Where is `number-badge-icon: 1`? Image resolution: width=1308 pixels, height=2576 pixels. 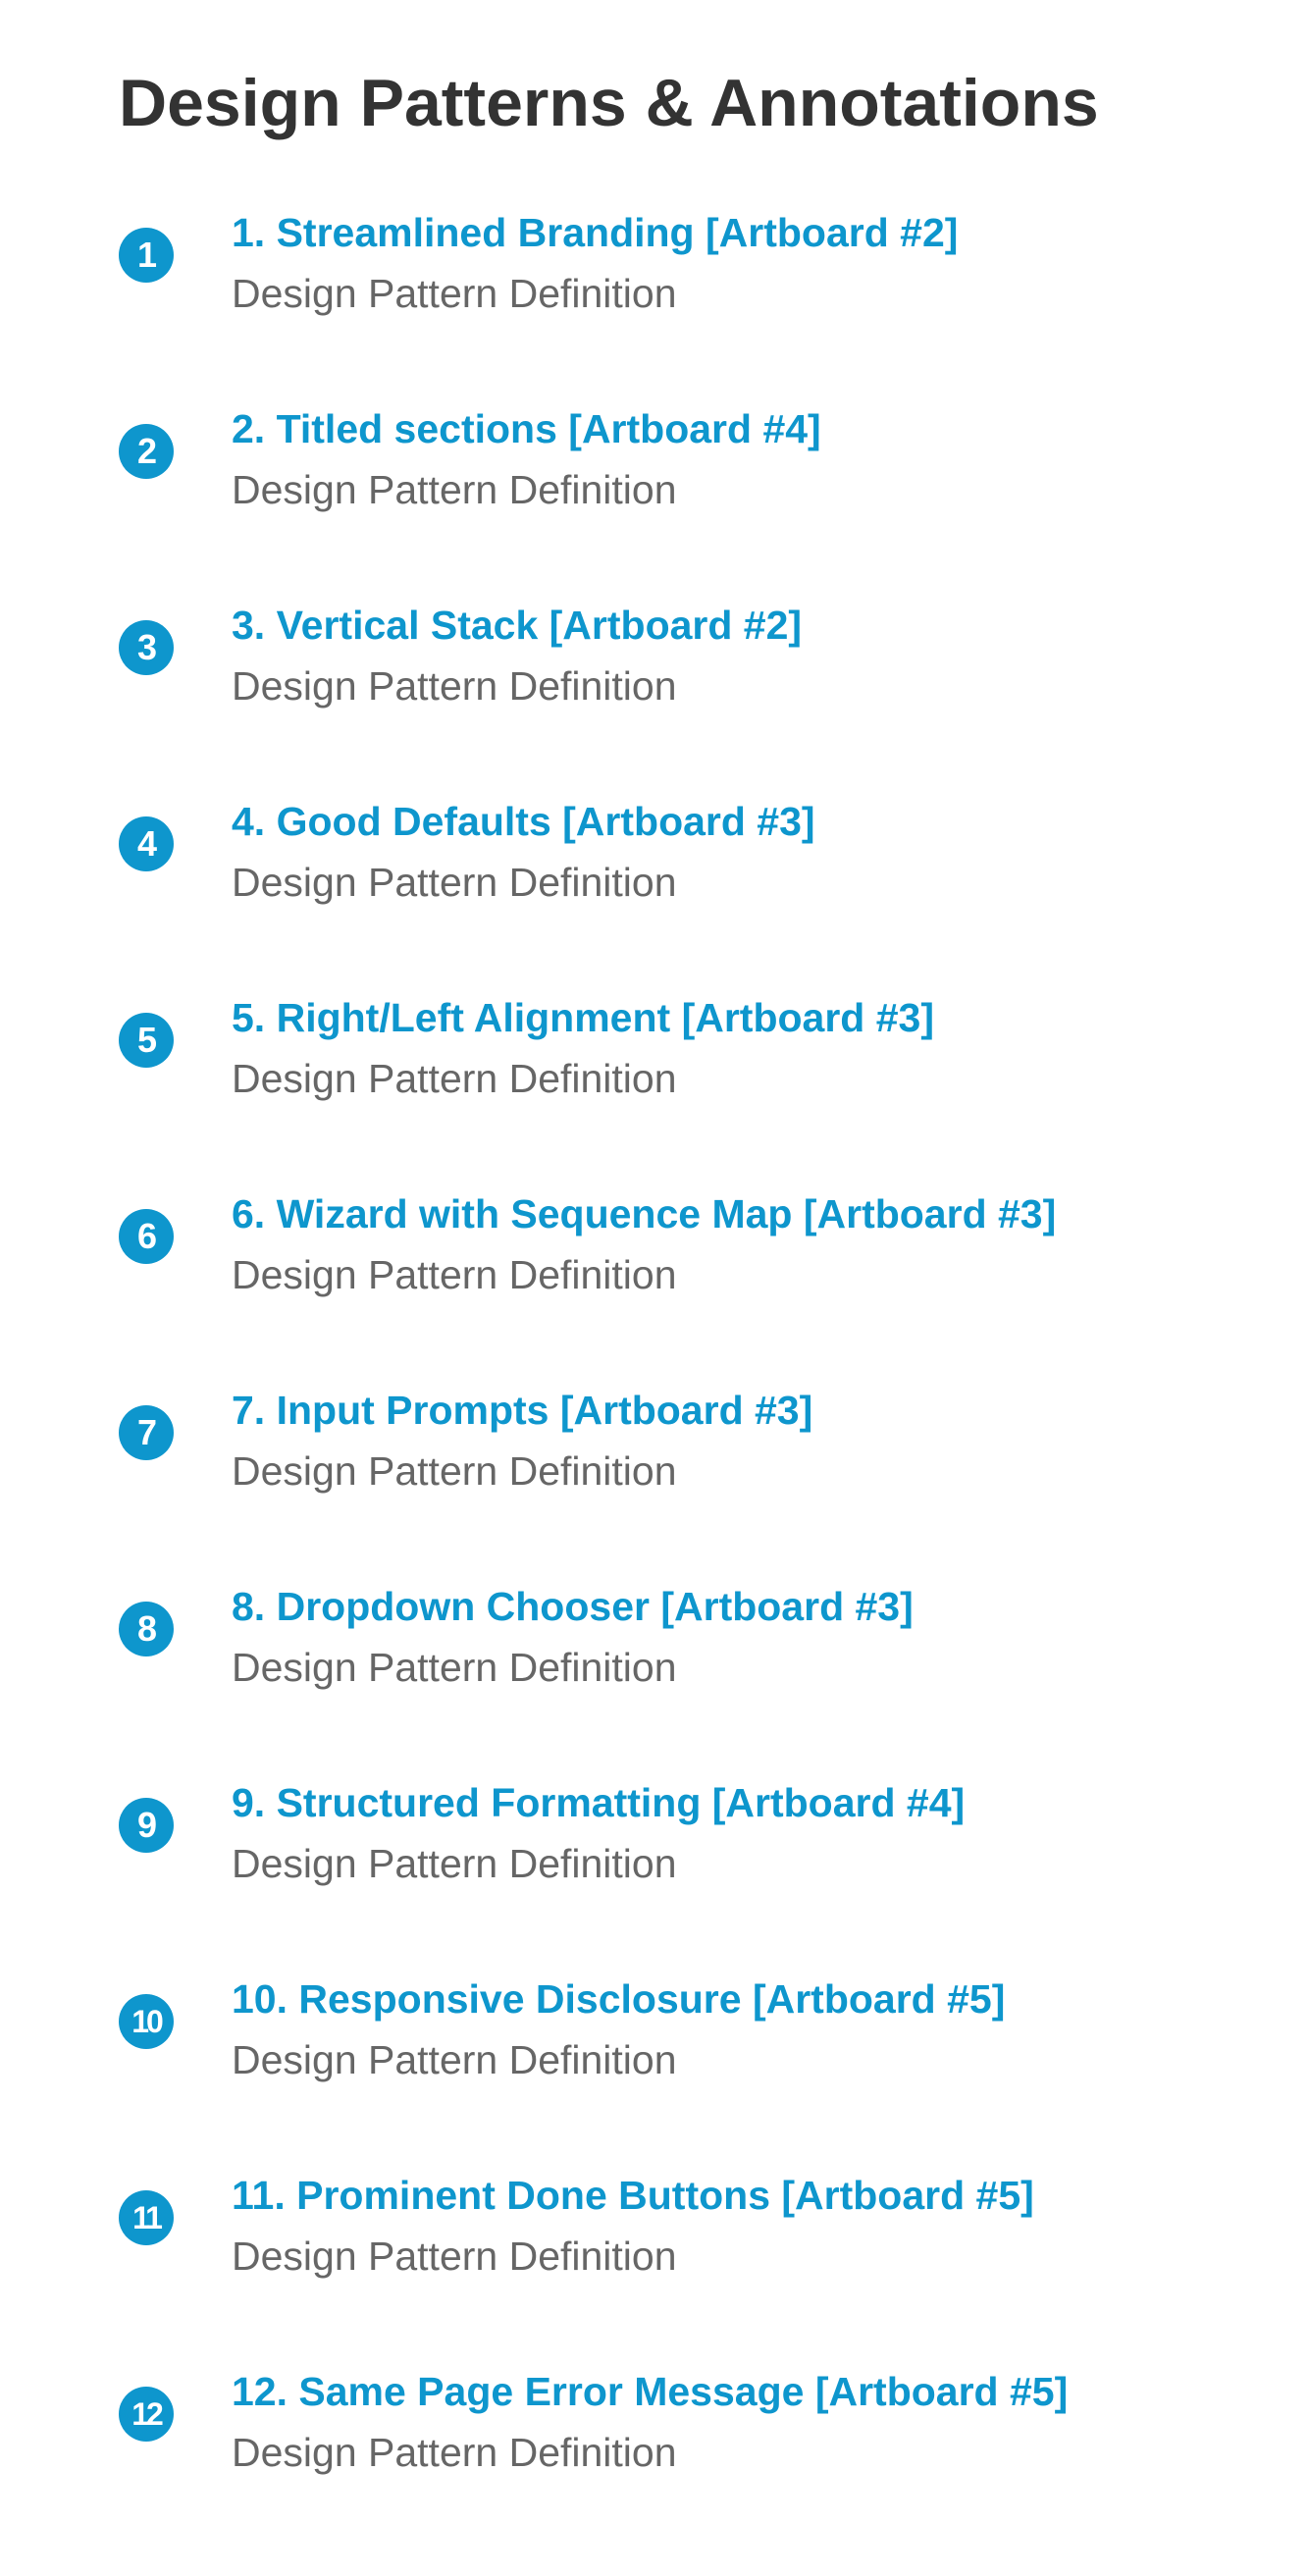 number-badge-icon: 1 is located at coordinates (147, 256).